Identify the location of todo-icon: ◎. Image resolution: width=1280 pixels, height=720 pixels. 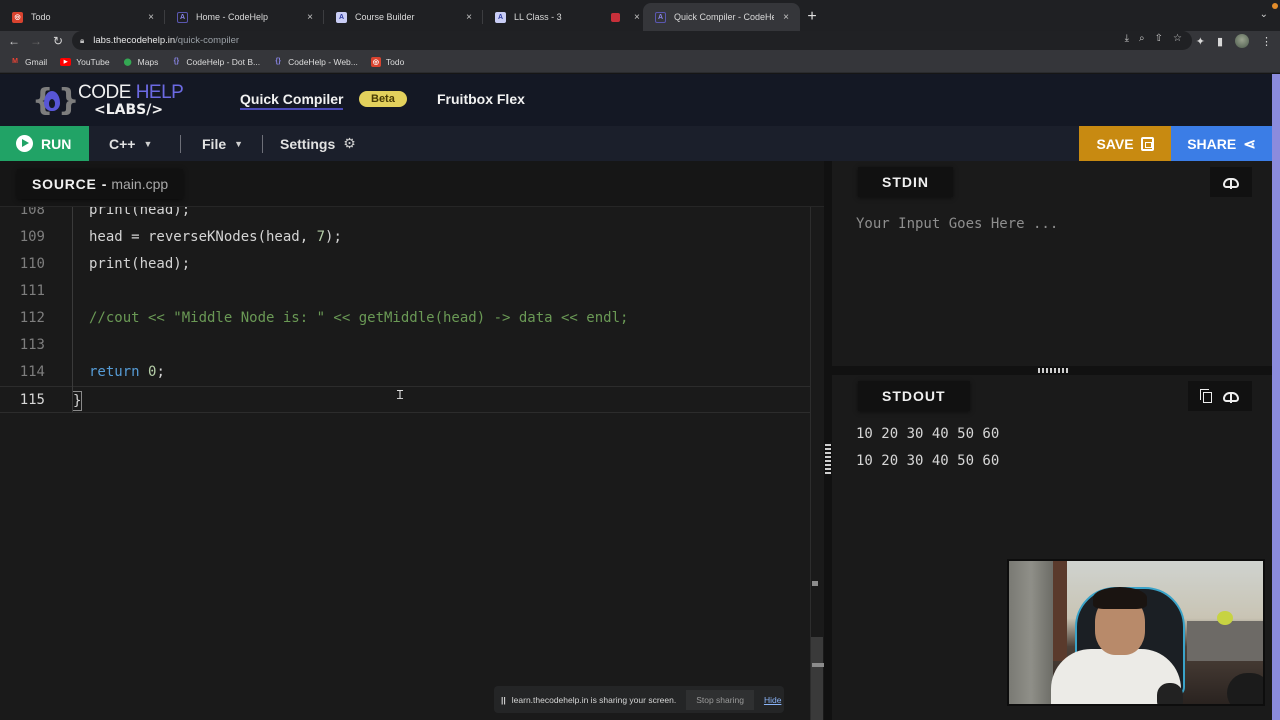
(17, 17).